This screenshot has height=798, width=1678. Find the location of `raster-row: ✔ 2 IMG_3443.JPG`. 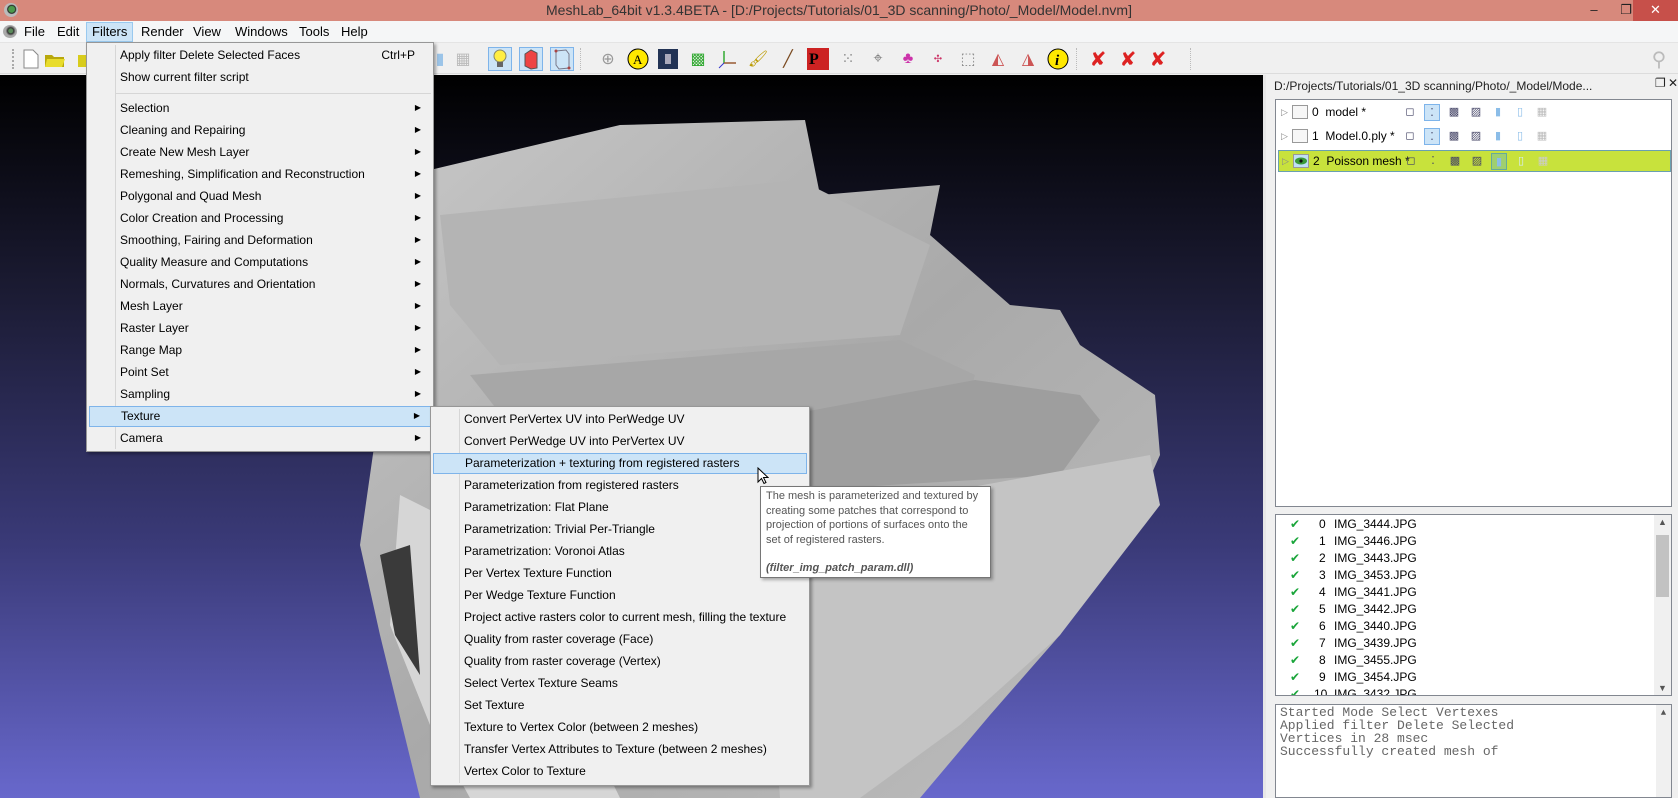

raster-row: ✔ 2 IMG_3443.JPG is located at coordinates (1461, 559).